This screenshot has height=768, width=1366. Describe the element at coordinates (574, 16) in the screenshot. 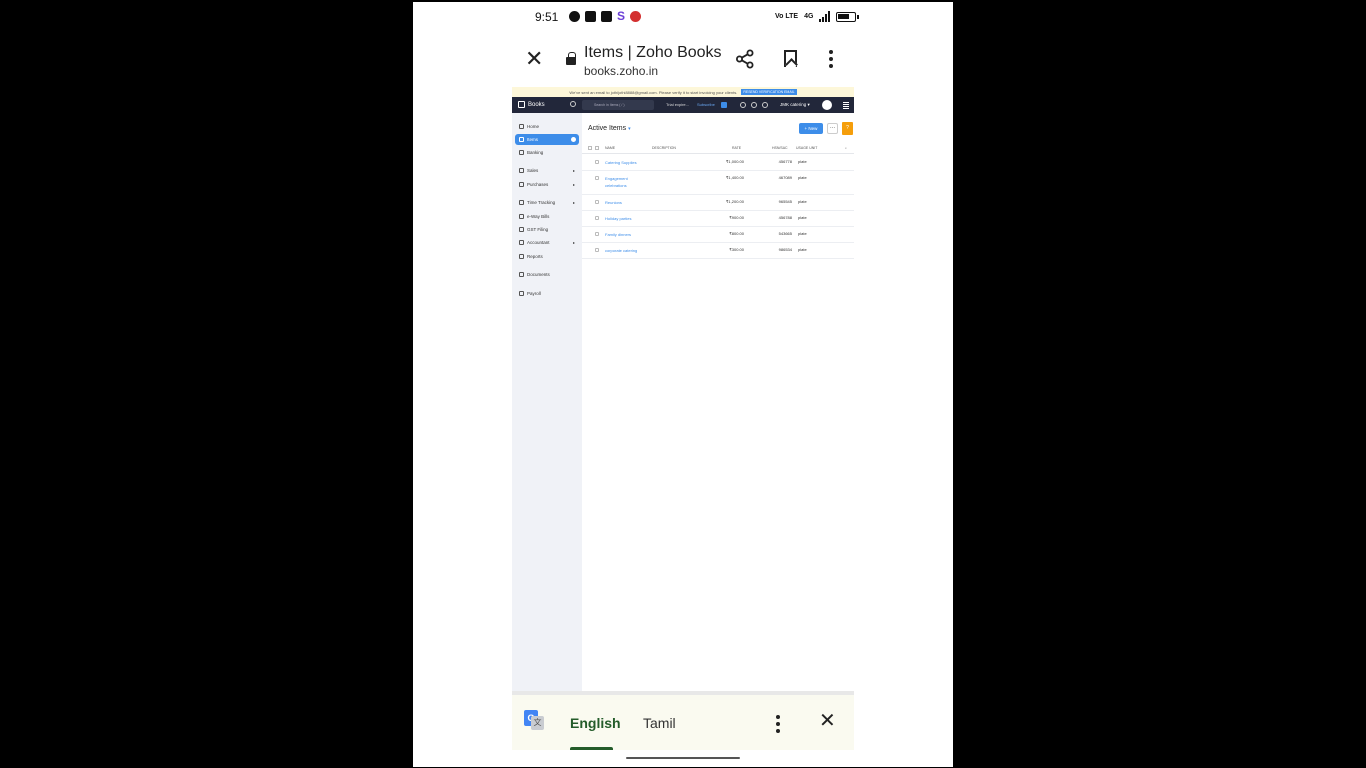

I see `message-icon` at that location.